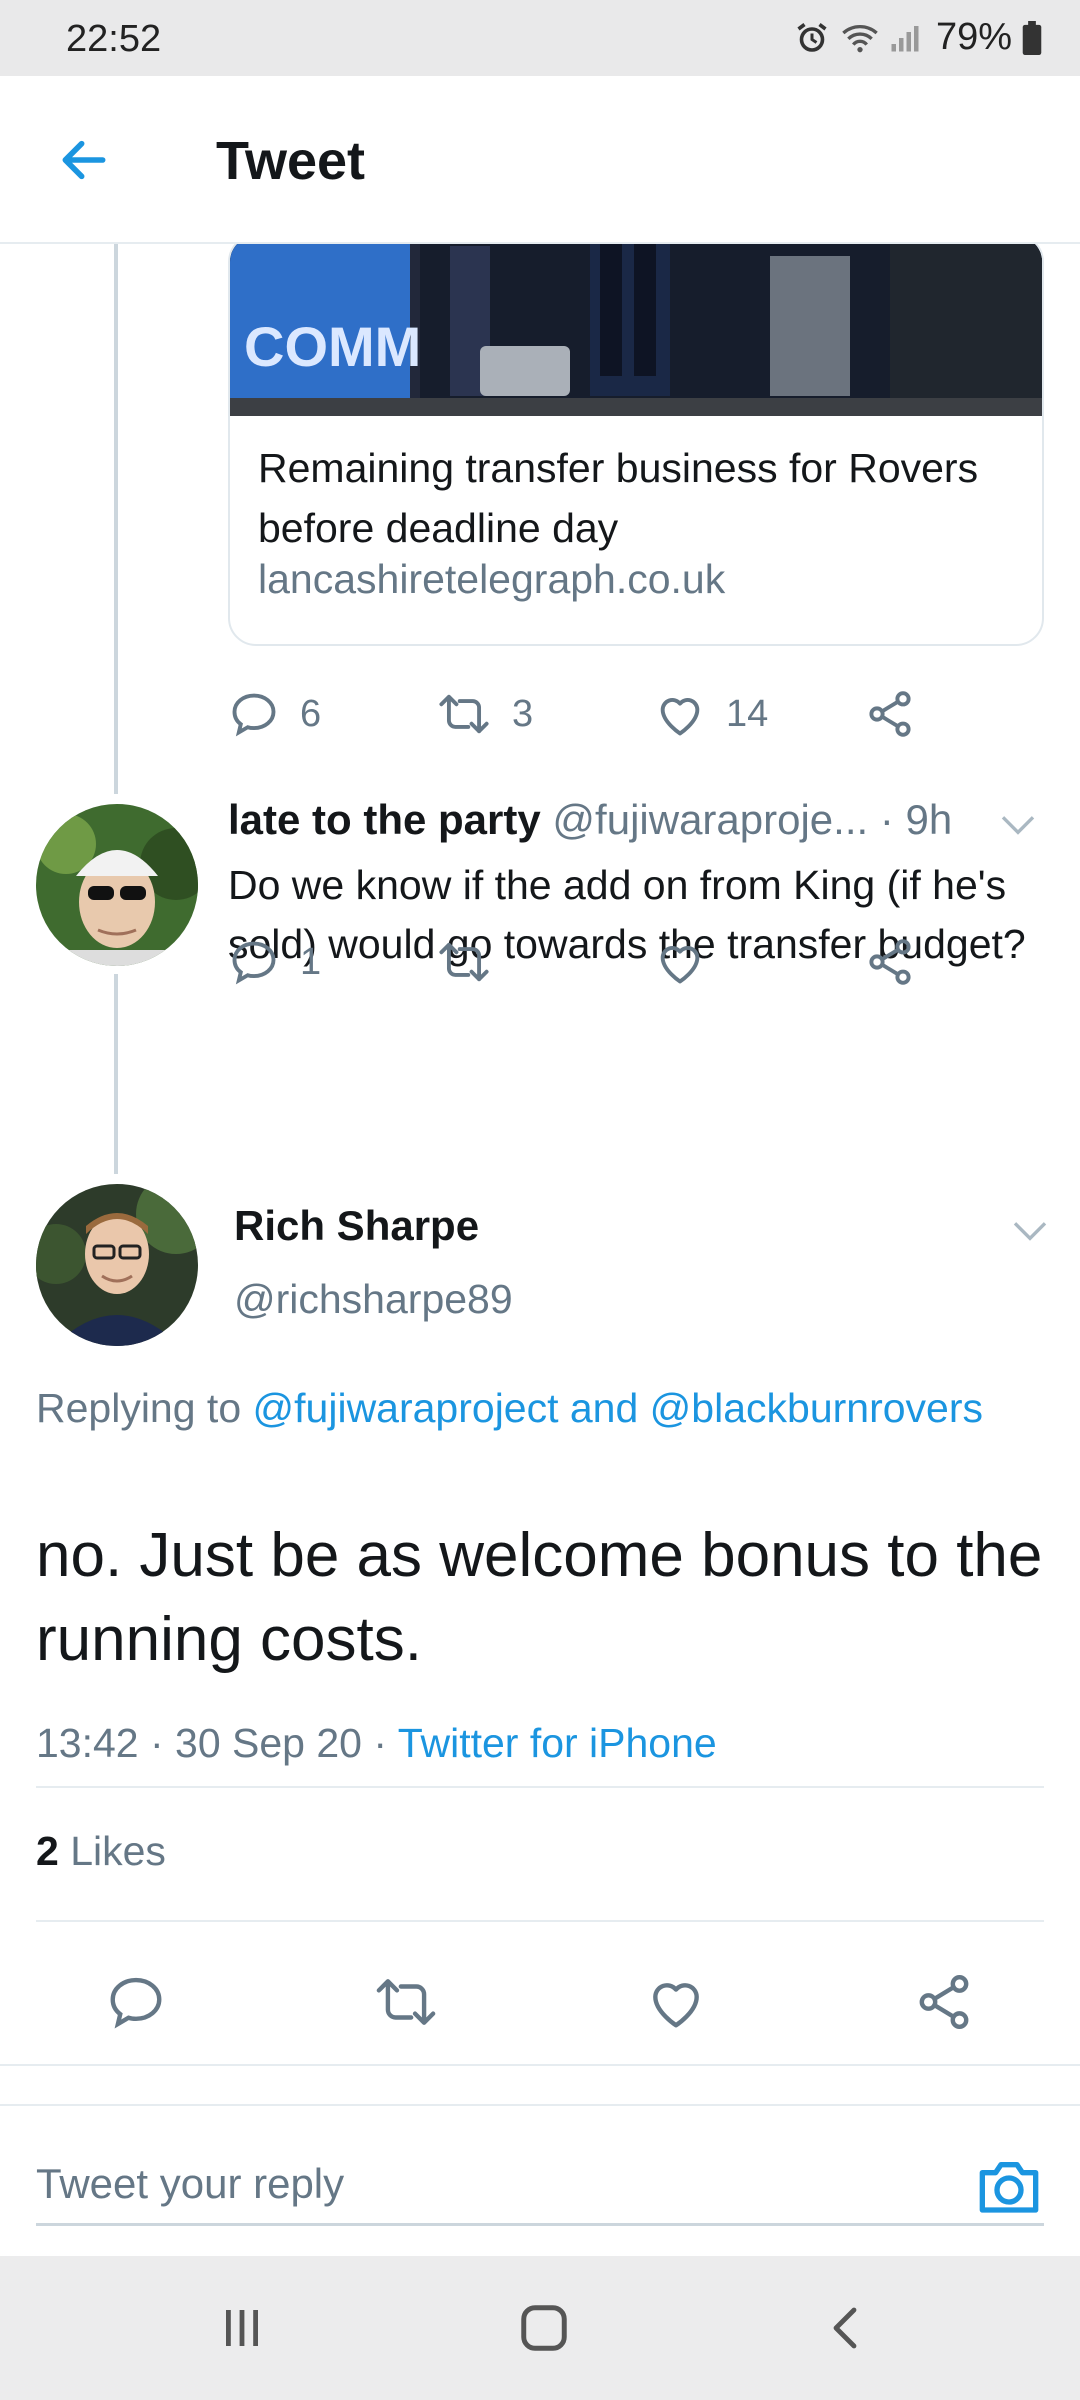 This screenshot has width=1080, height=2400. I want to click on battery-percent: 79%, so click(973, 37).